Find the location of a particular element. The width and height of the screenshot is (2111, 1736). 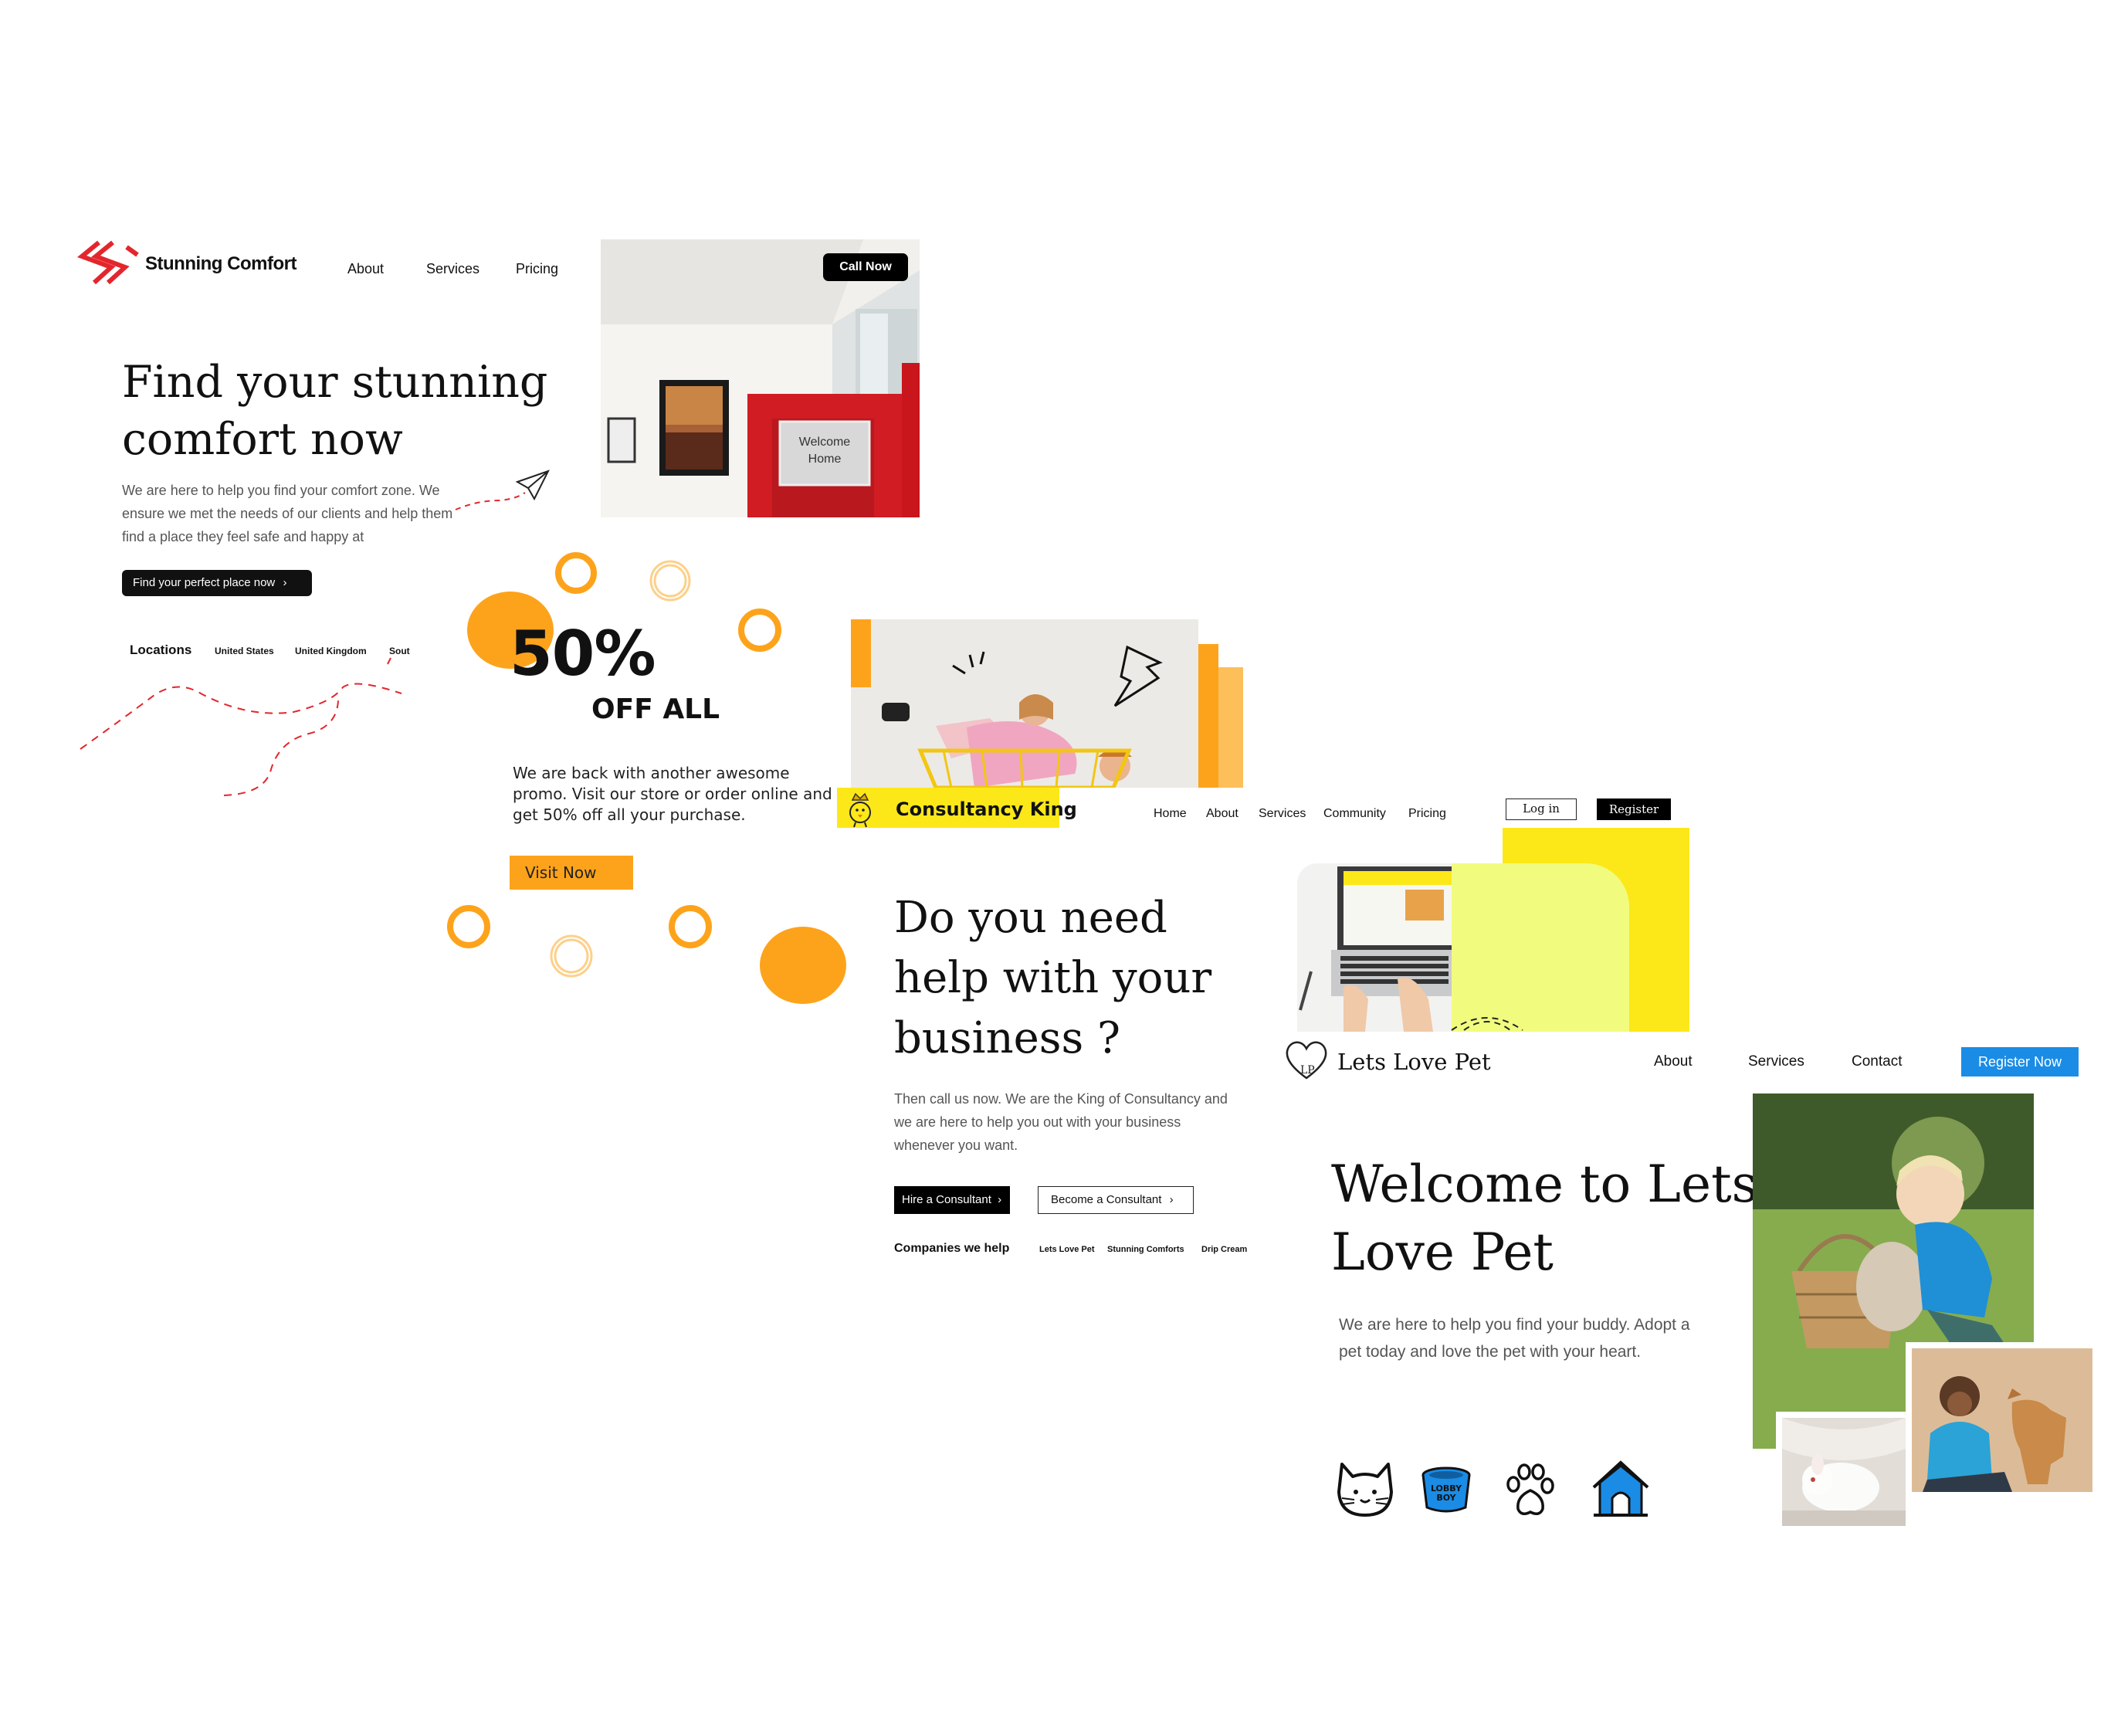

nav-contact: Contact is located at coordinates (1877, 1061).